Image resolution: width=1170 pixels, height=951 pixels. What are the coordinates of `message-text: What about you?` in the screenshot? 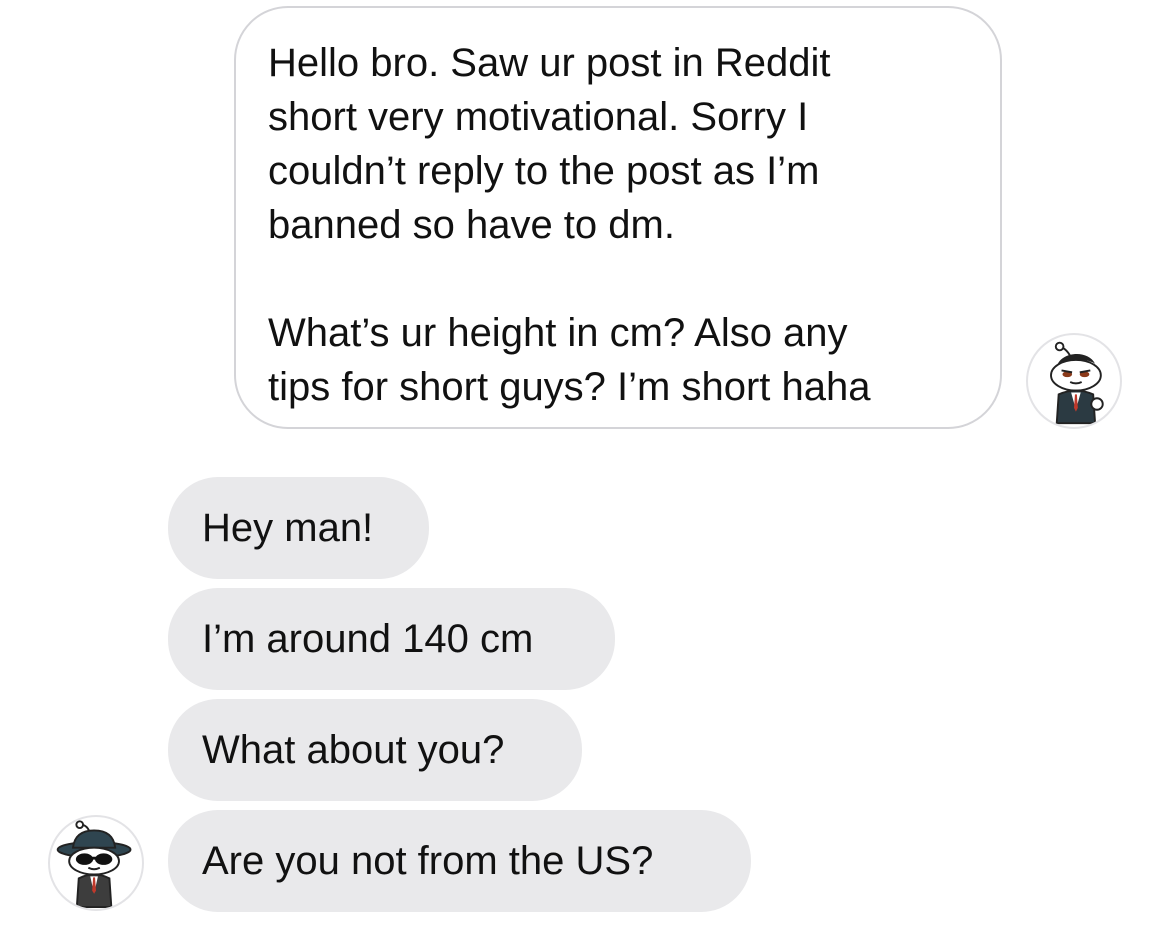 It's located at (353, 750).